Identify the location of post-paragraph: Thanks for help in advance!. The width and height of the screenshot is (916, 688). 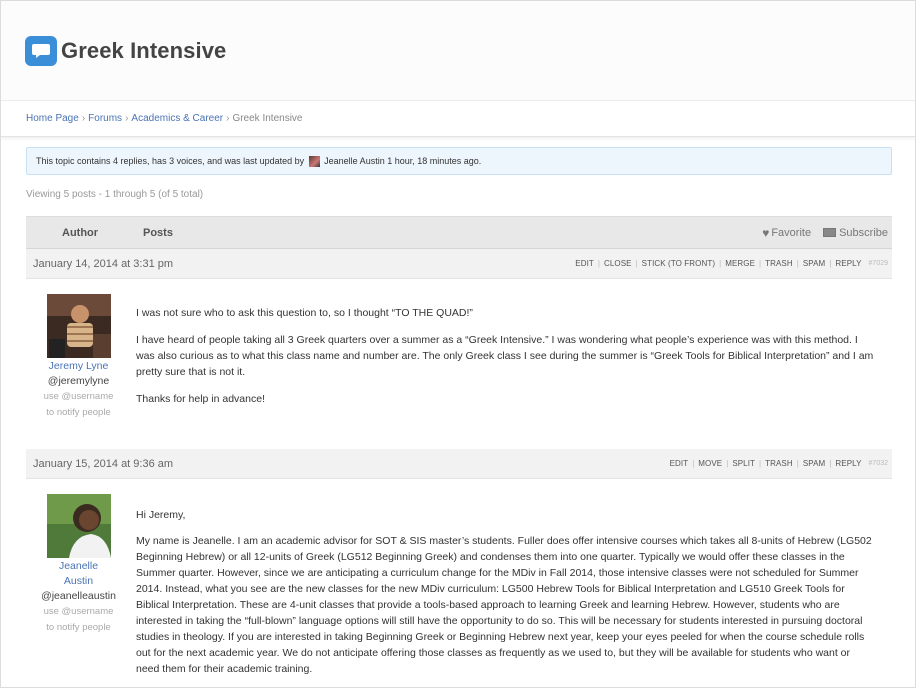
(200, 399).